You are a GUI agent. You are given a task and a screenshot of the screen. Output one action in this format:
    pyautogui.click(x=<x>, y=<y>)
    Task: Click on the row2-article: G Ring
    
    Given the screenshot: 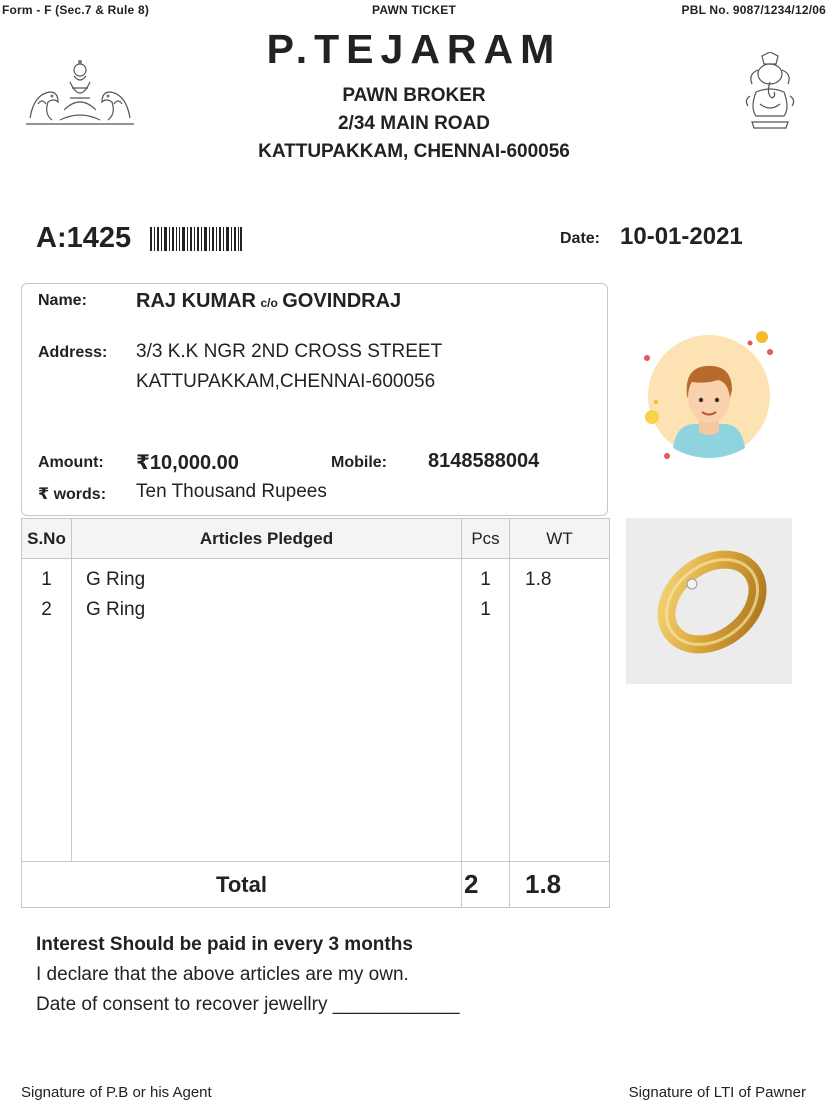 What is the action you would take?
    pyautogui.click(x=116, y=609)
    